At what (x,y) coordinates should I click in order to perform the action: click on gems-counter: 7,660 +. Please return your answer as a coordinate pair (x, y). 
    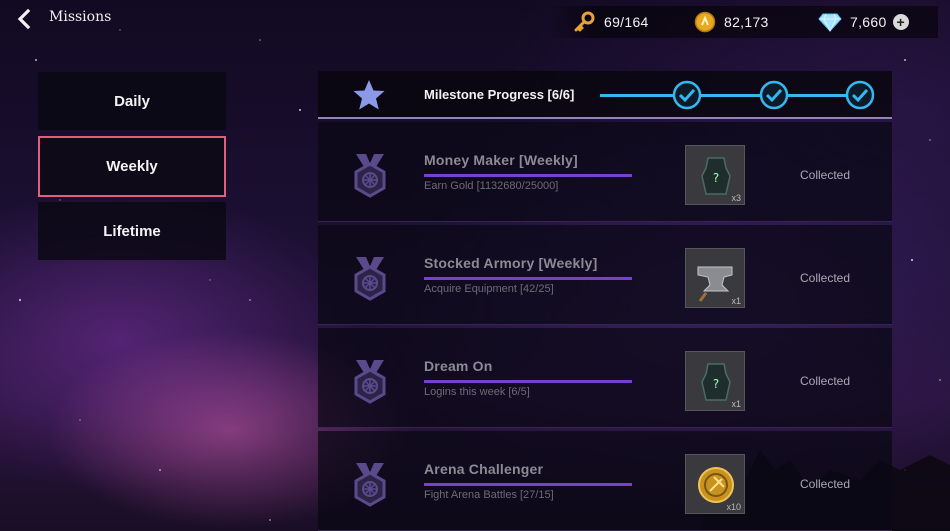
    Looking at the image, I should click on (863, 22).